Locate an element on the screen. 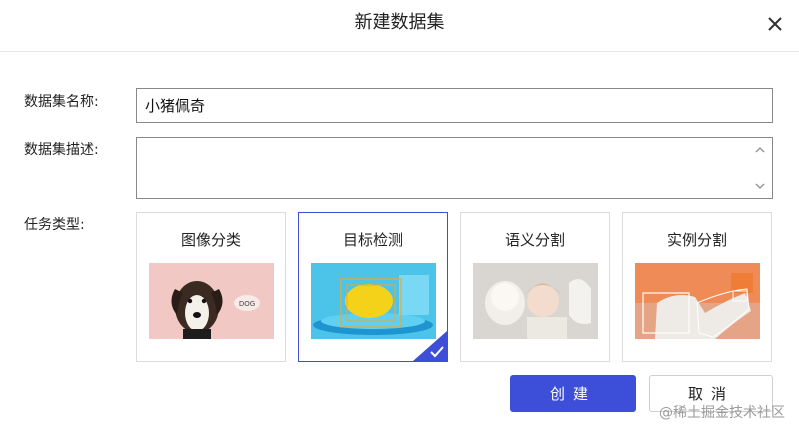 The image size is (799, 436). selected-check-icon is located at coordinates (430, 346).